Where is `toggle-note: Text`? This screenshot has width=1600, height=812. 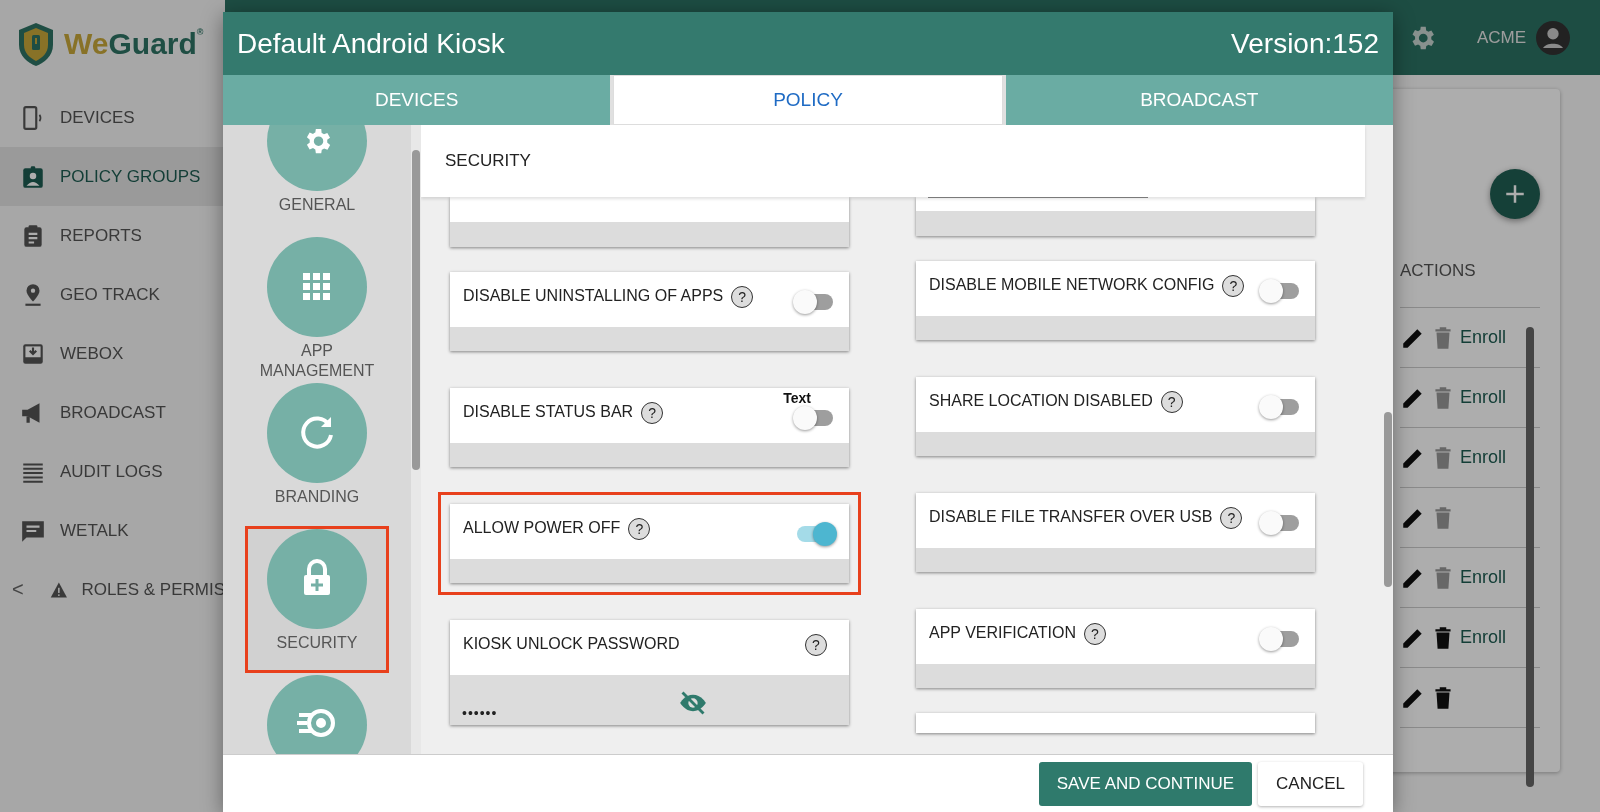 toggle-note: Text is located at coordinates (797, 398).